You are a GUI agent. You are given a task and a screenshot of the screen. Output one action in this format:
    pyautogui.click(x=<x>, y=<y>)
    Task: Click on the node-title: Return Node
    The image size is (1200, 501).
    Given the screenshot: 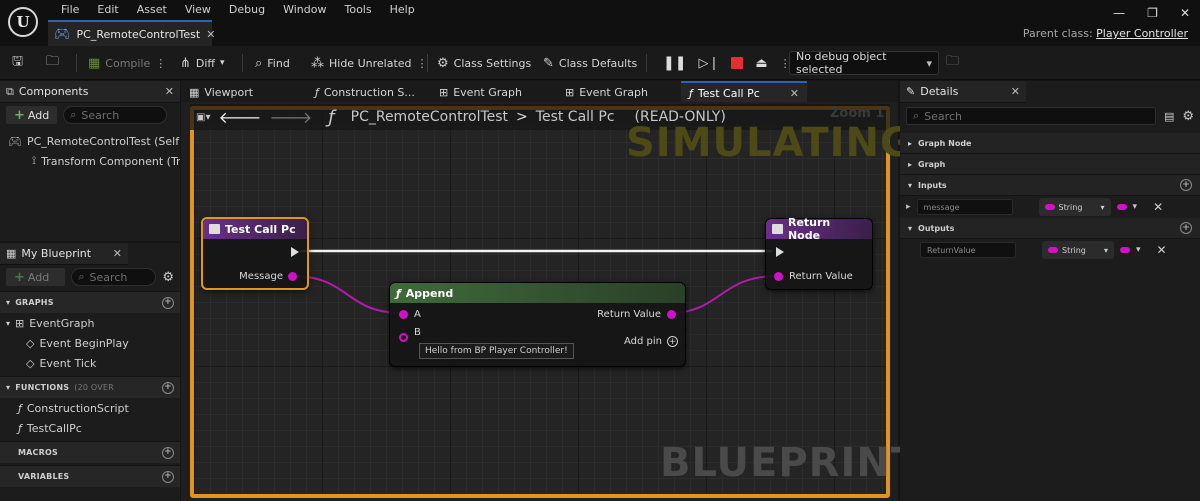 What is the action you would take?
    pyautogui.click(x=809, y=229)
    